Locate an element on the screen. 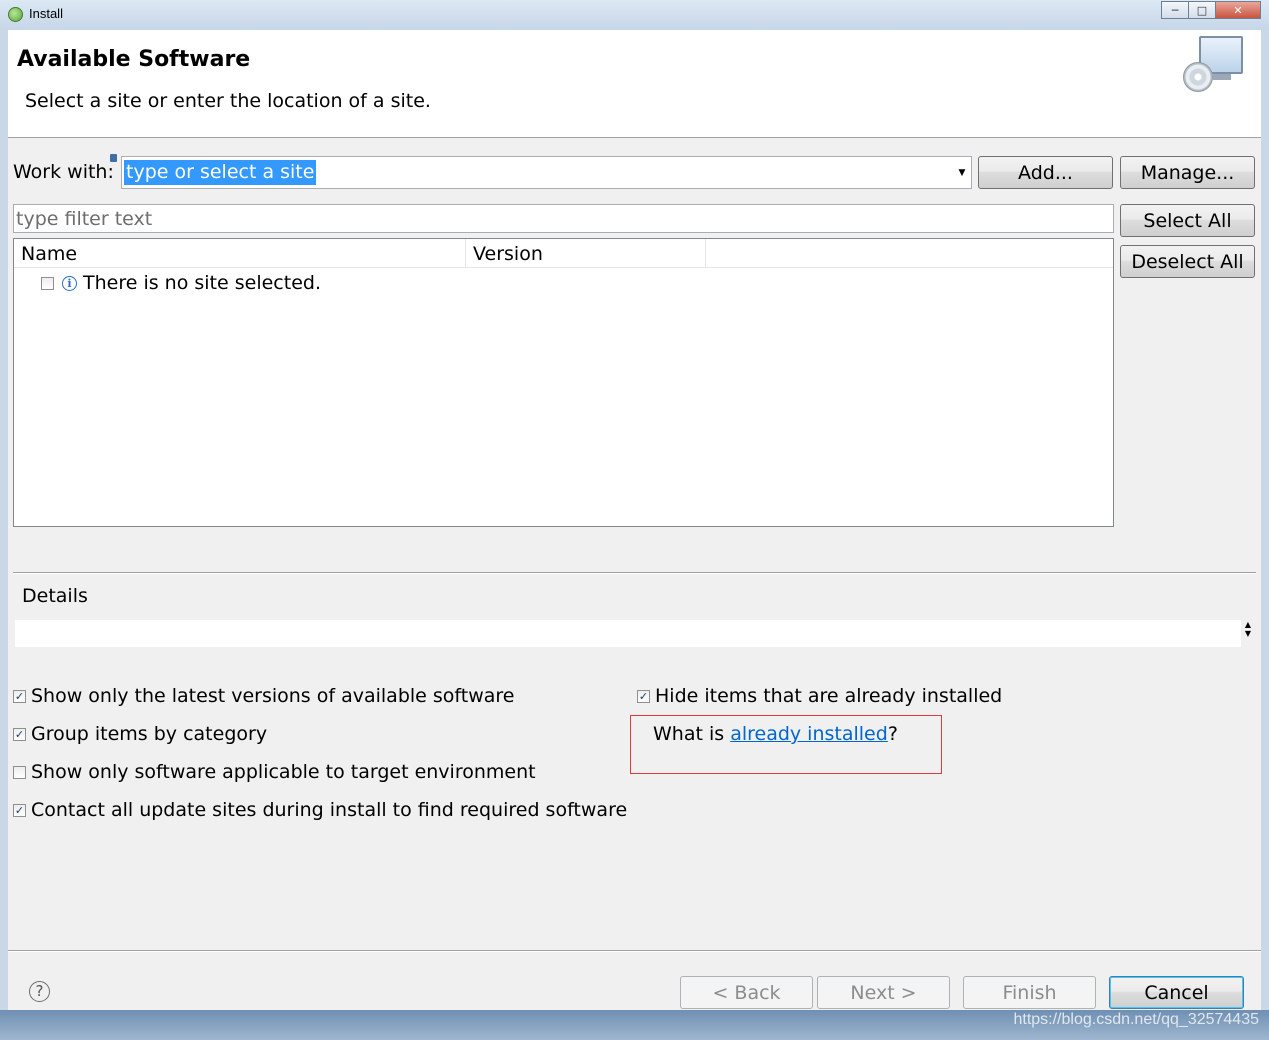 The image size is (1269, 1040). minimize-button: ─ is located at coordinates (1175, 10).